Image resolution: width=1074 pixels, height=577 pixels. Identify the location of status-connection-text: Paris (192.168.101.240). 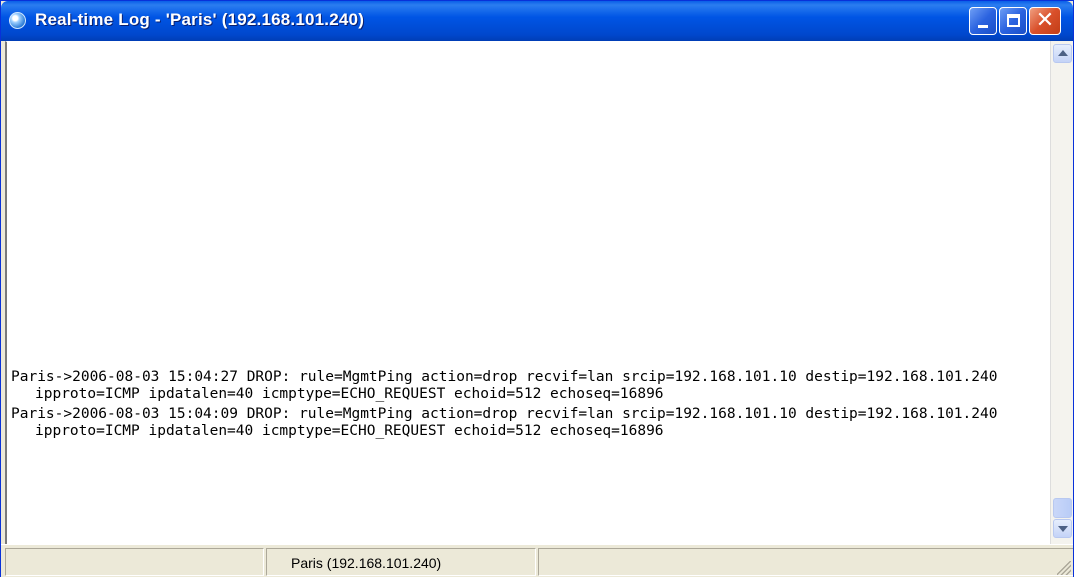
(366, 563).